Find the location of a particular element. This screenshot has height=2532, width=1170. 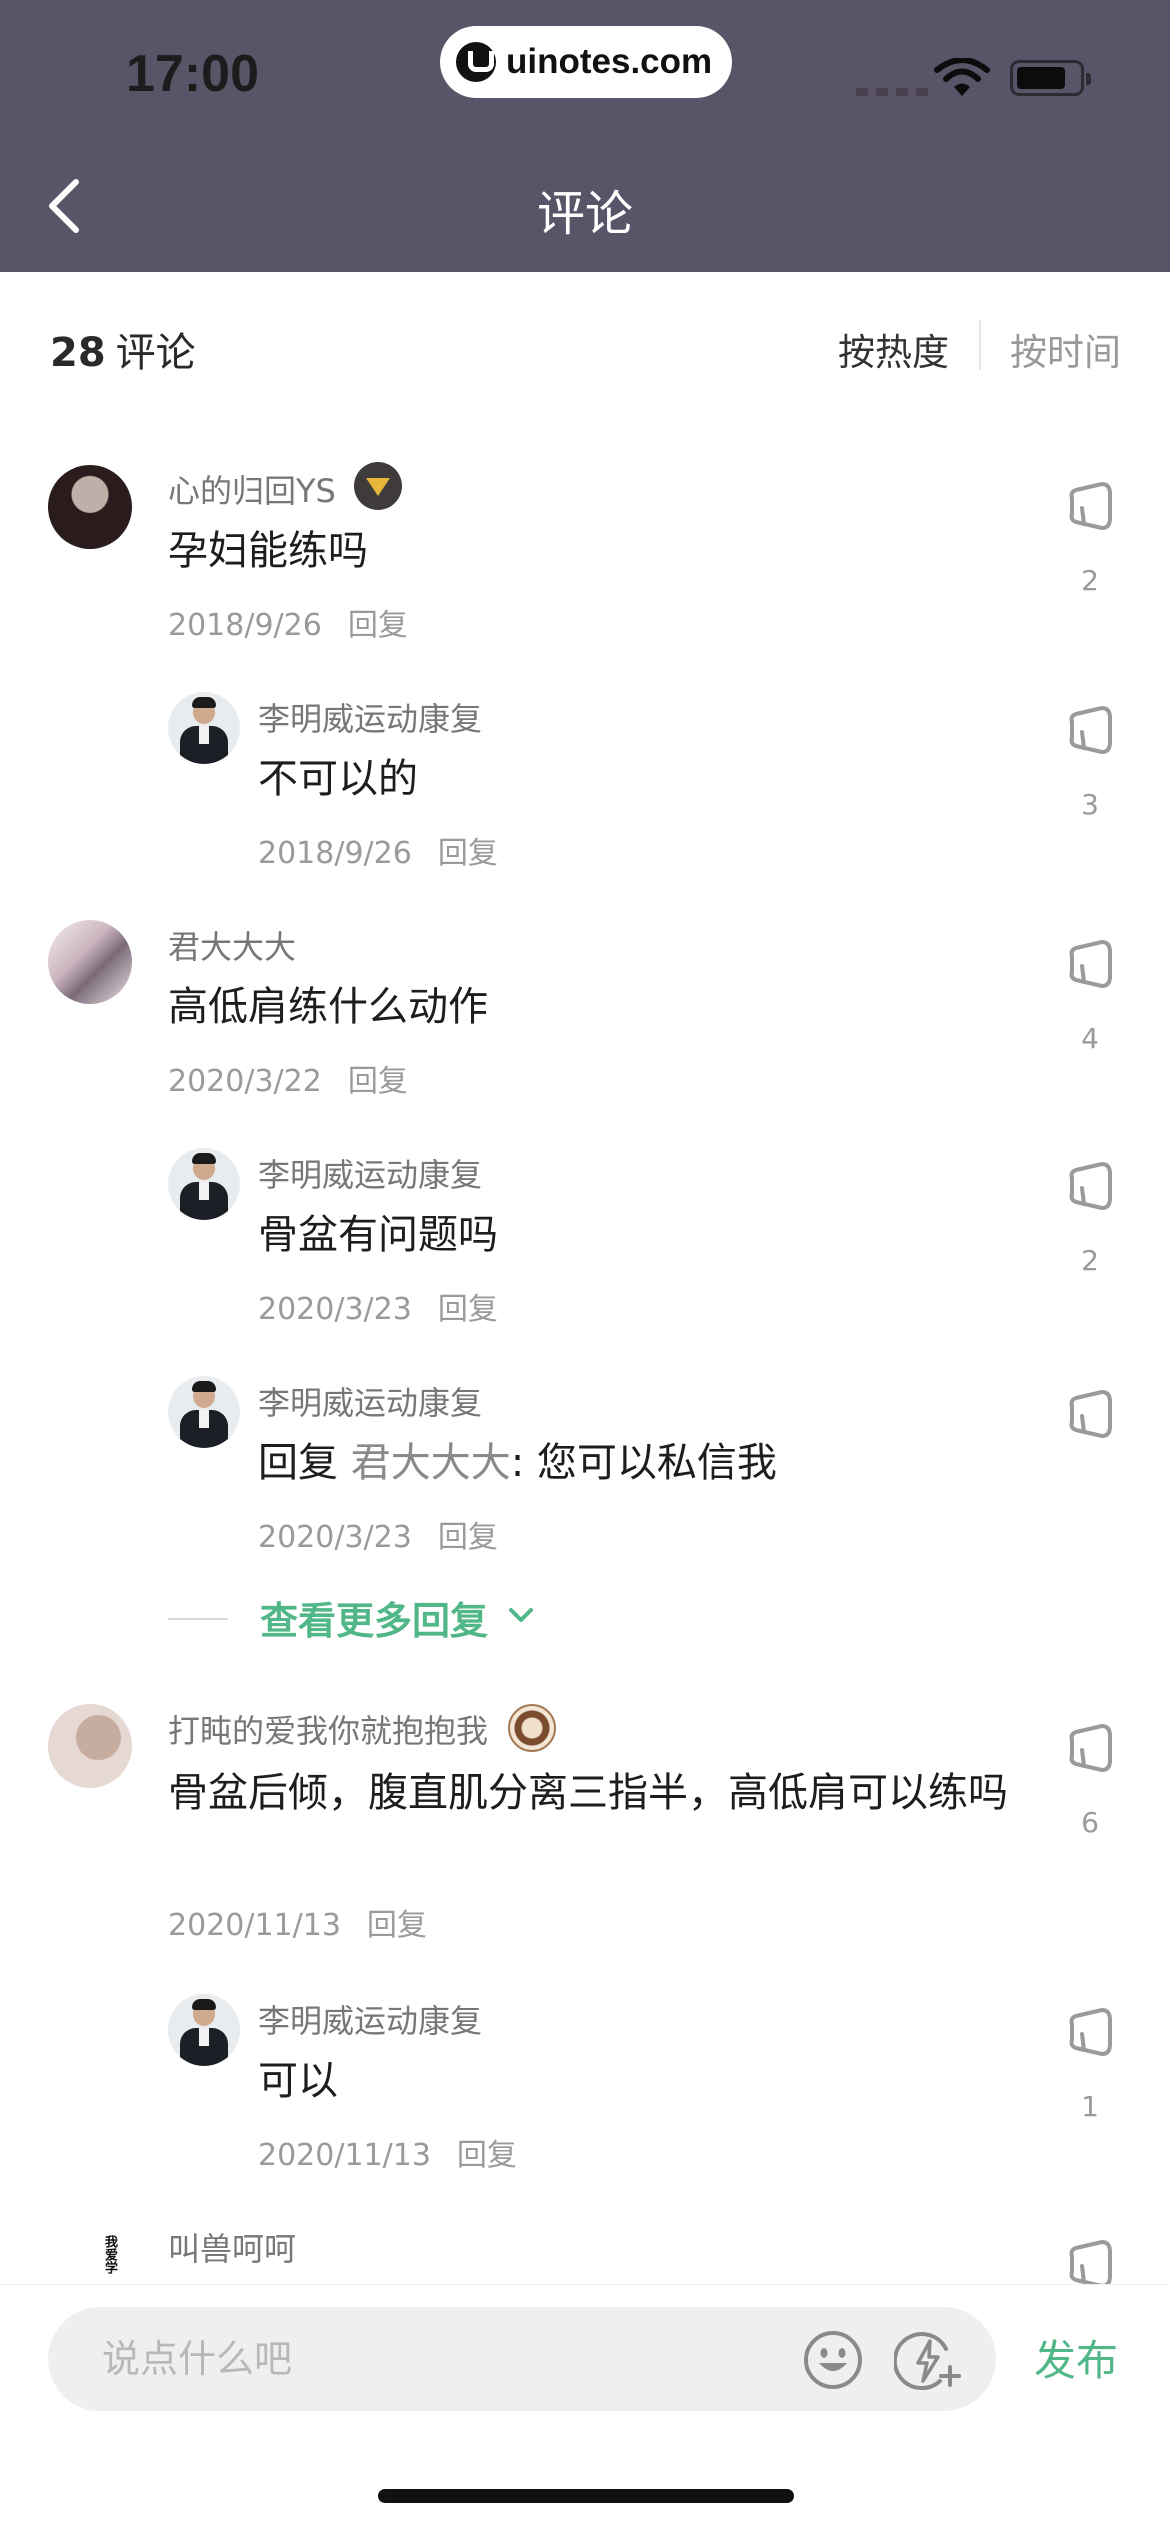

comment-username: 心的归回YS is located at coordinates (252, 489).